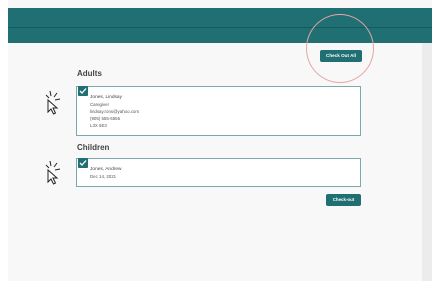 This screenshot has width=432, height=281. Describe the element at coordinates (100, 104) in the screenshot. I see `adult-role: Caregiver` at that location.